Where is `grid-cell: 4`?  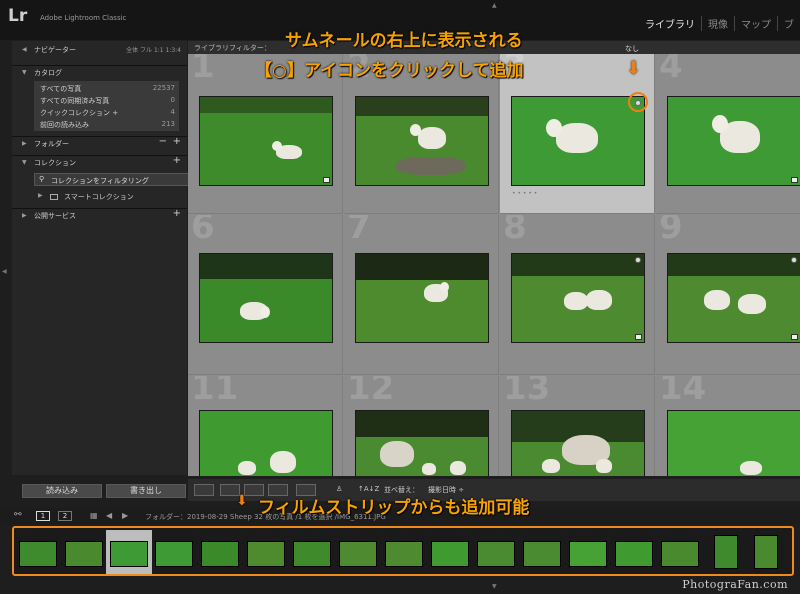 grid-cell: 4 is located at coordinates (728, 134).